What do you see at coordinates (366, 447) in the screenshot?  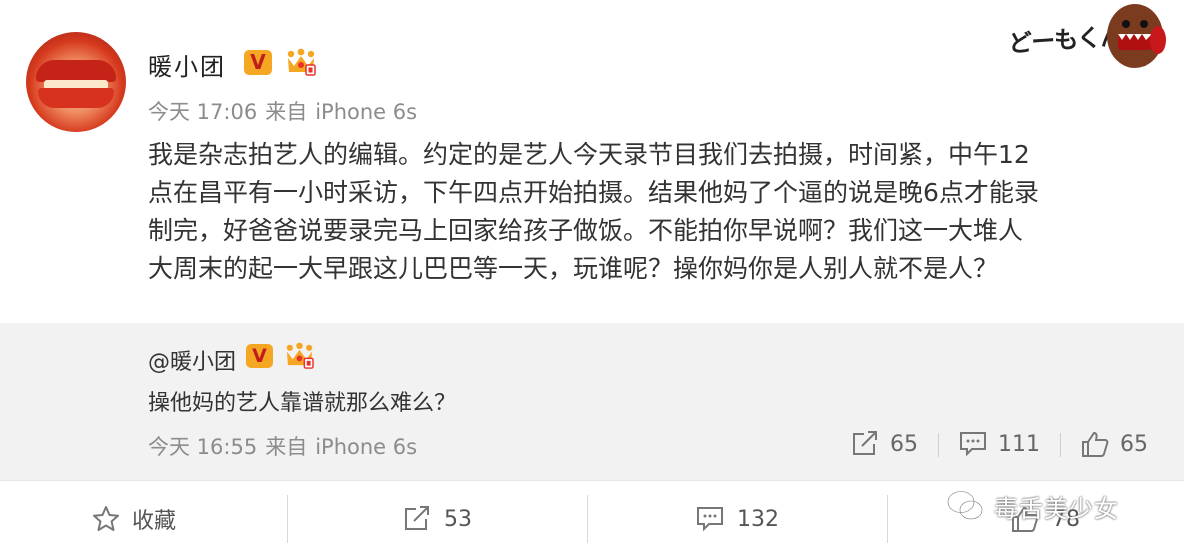 I see `quoted-source: iPhone 6s` at bounding box center [366, 447].